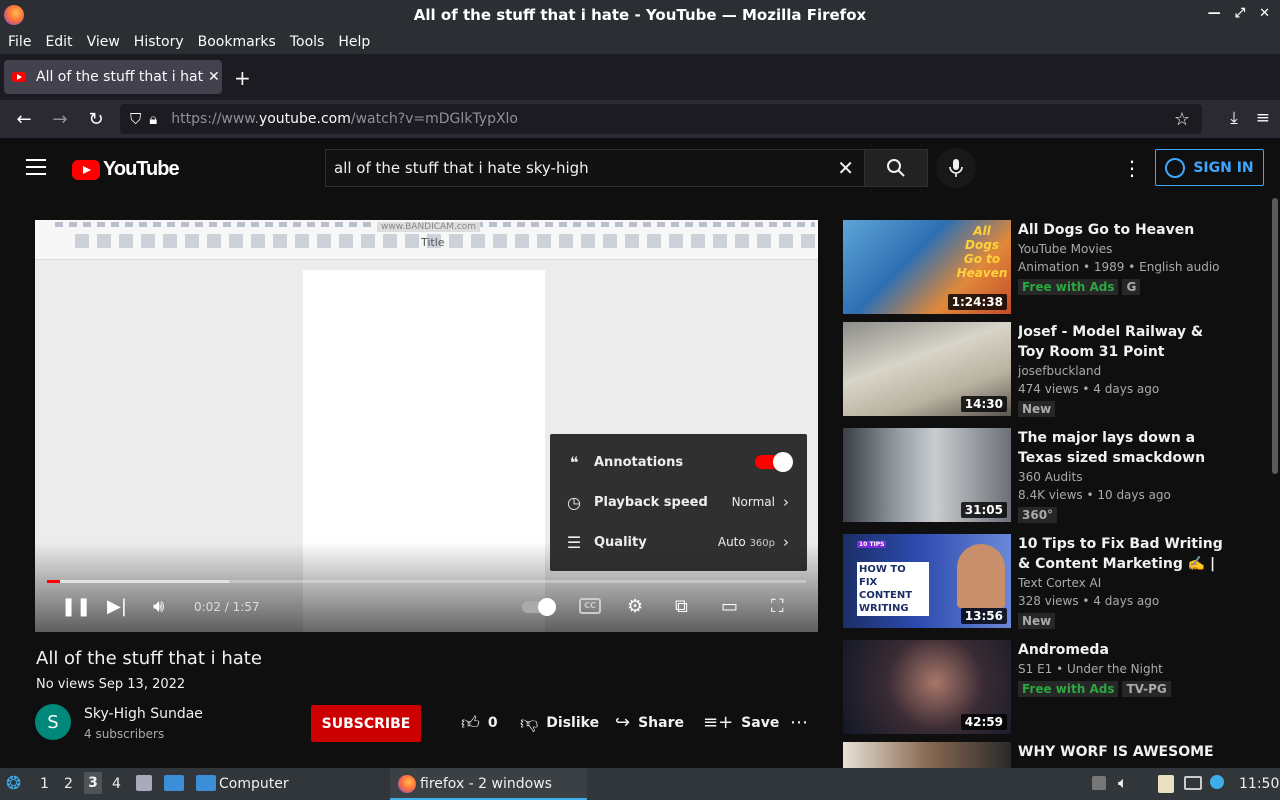 This screenshot has width=1280, height=800. Describe the element at coordinates (539, 607) in the screenshot. I see `autoplay-toggle` at that location.